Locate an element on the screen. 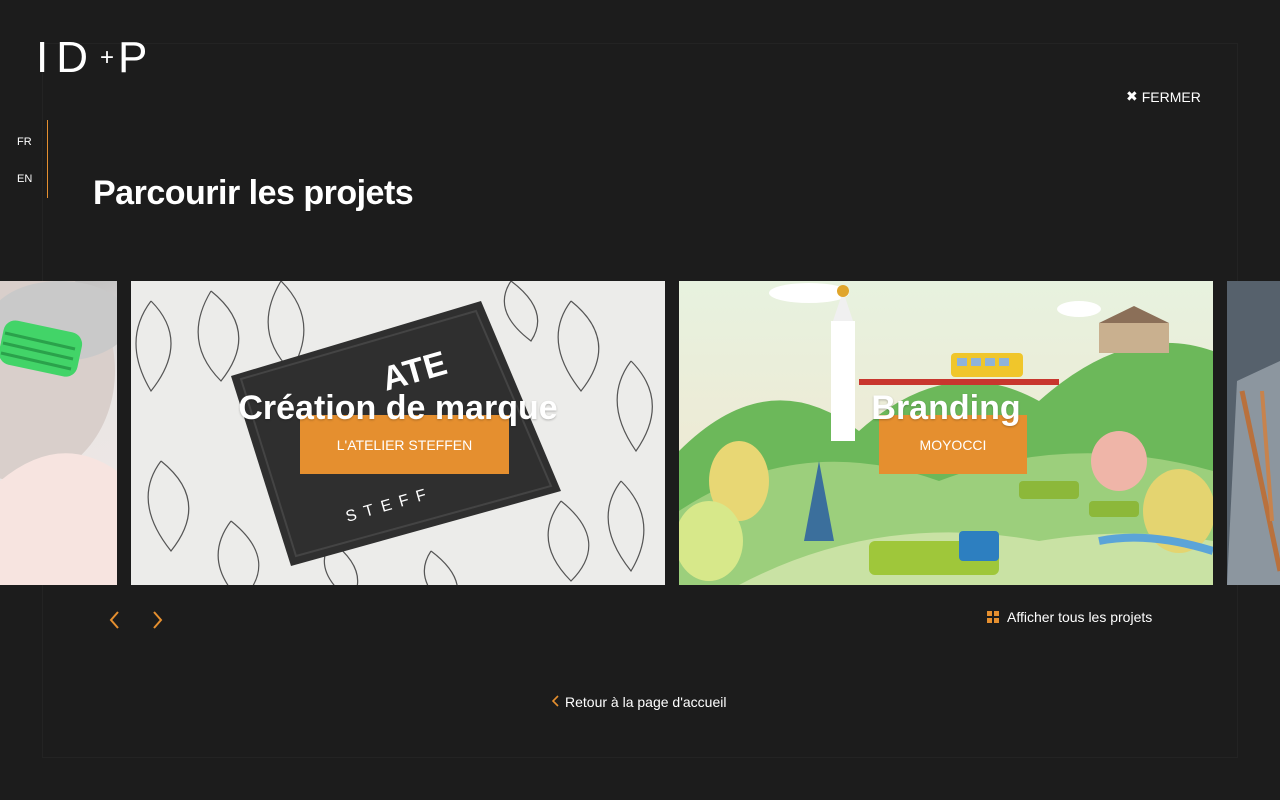  language-fr: FR is located at coordinates (24, 142).